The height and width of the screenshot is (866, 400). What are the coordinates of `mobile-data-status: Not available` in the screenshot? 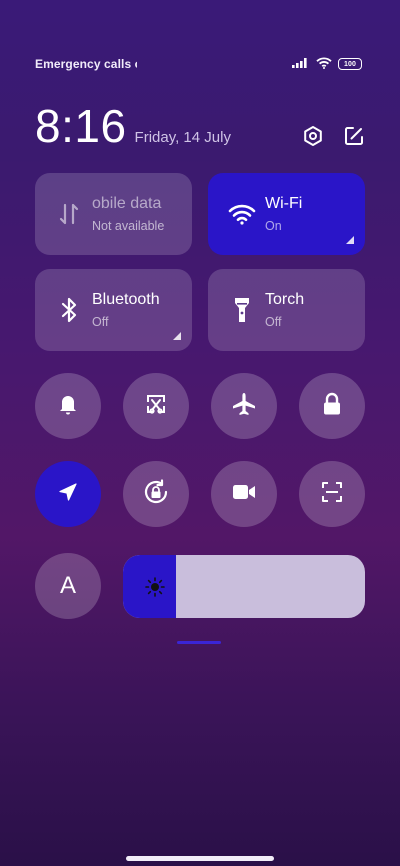 It's located at (128, 226).